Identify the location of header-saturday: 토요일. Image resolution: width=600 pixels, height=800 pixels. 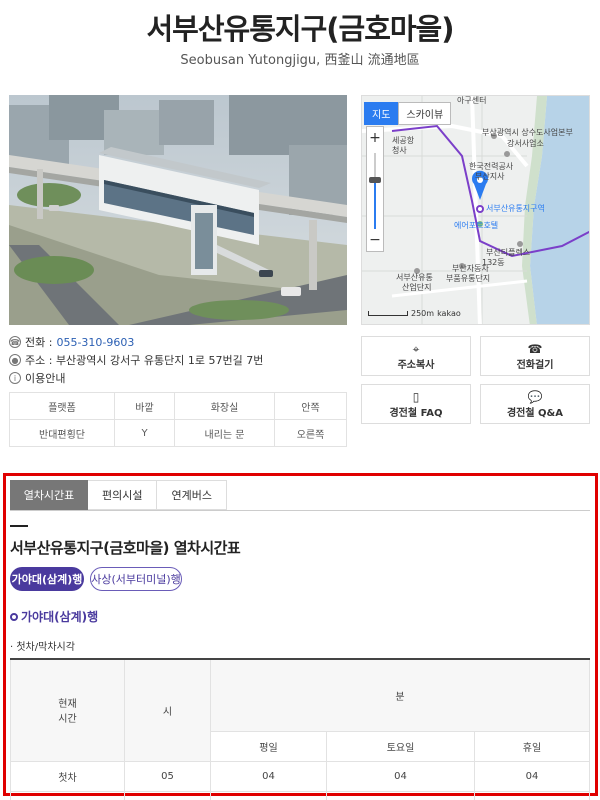
(400, 746).